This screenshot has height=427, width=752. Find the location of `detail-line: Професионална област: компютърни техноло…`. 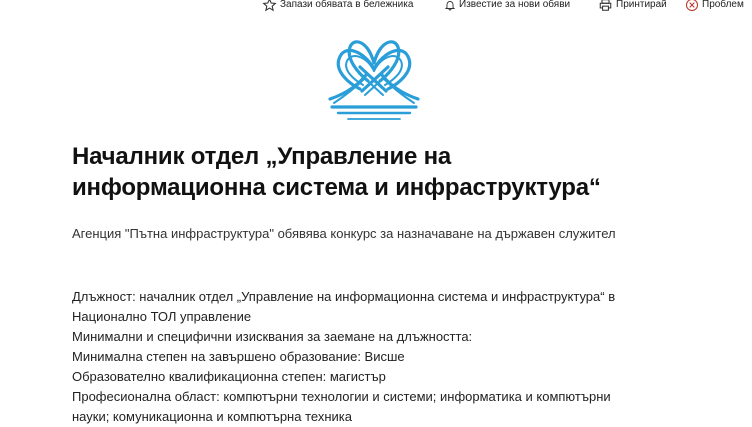

detail-line: Професионална област: компютърни техноло… is located at coordinates (341, 396).